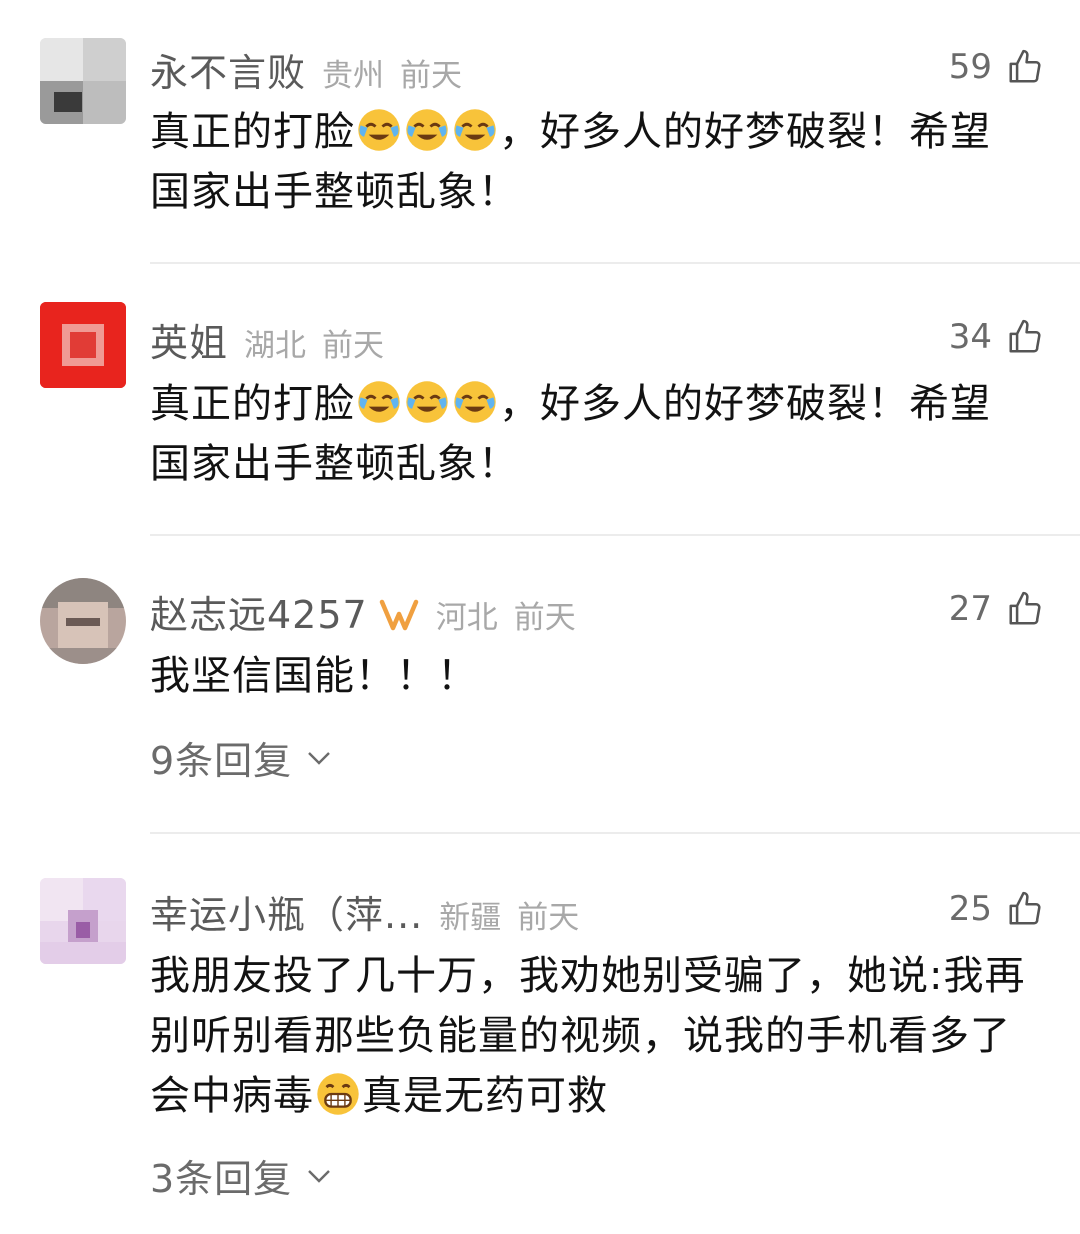 This screenshot has height=1234, width=1080. I want to click on view-replies-button: 9条回复, so click(241, 757).